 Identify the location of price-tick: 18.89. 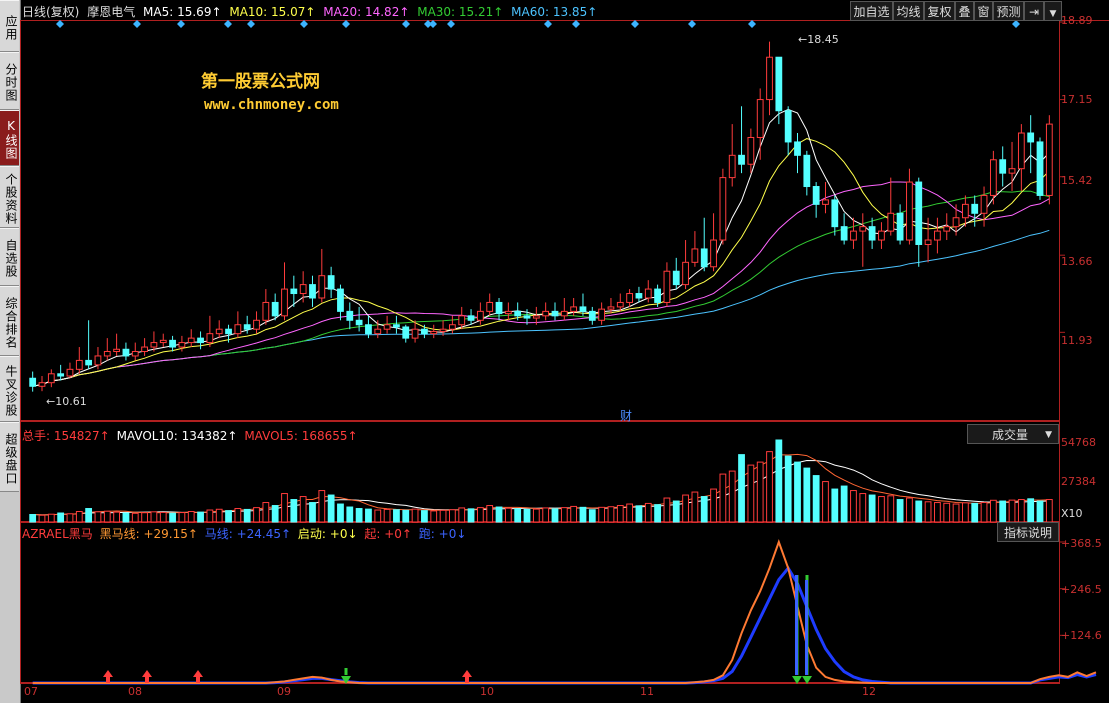
(1077, 20).